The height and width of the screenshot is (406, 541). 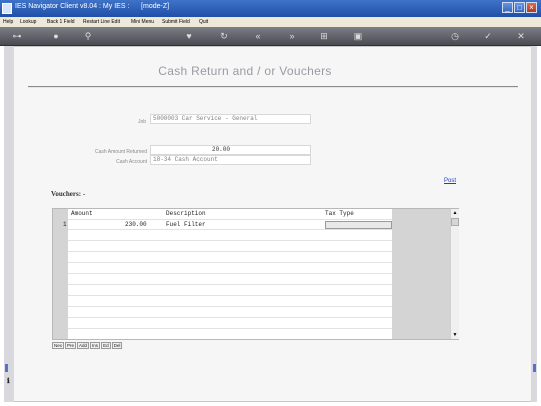 I want to click on right-sidebar-strip, so click(x=534, y=224).